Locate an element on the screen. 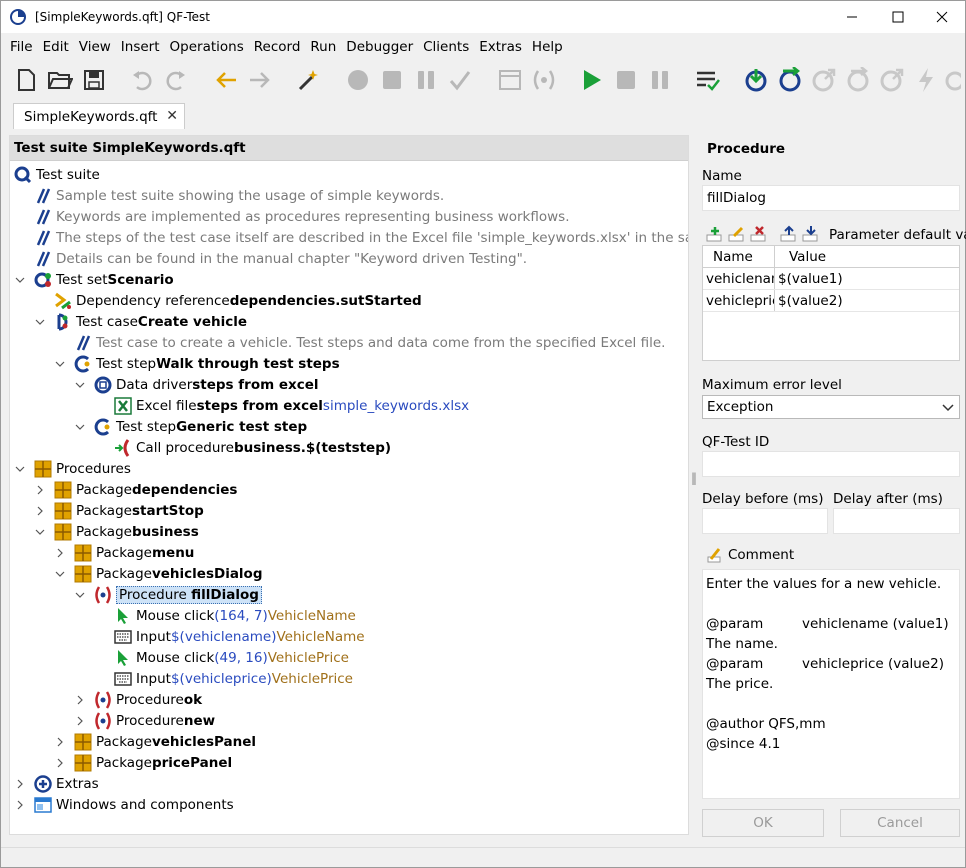 This screenshot has width=966, height=868. new-file-button is located at coordinates (26, 80).